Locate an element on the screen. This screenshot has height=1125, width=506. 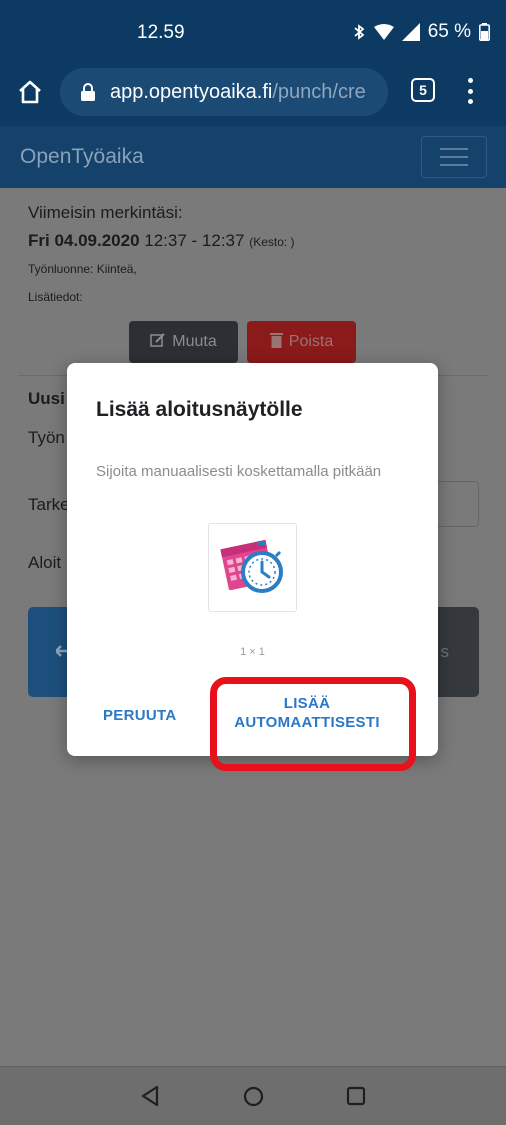
signal-icon is located at coordinates (410, 32).